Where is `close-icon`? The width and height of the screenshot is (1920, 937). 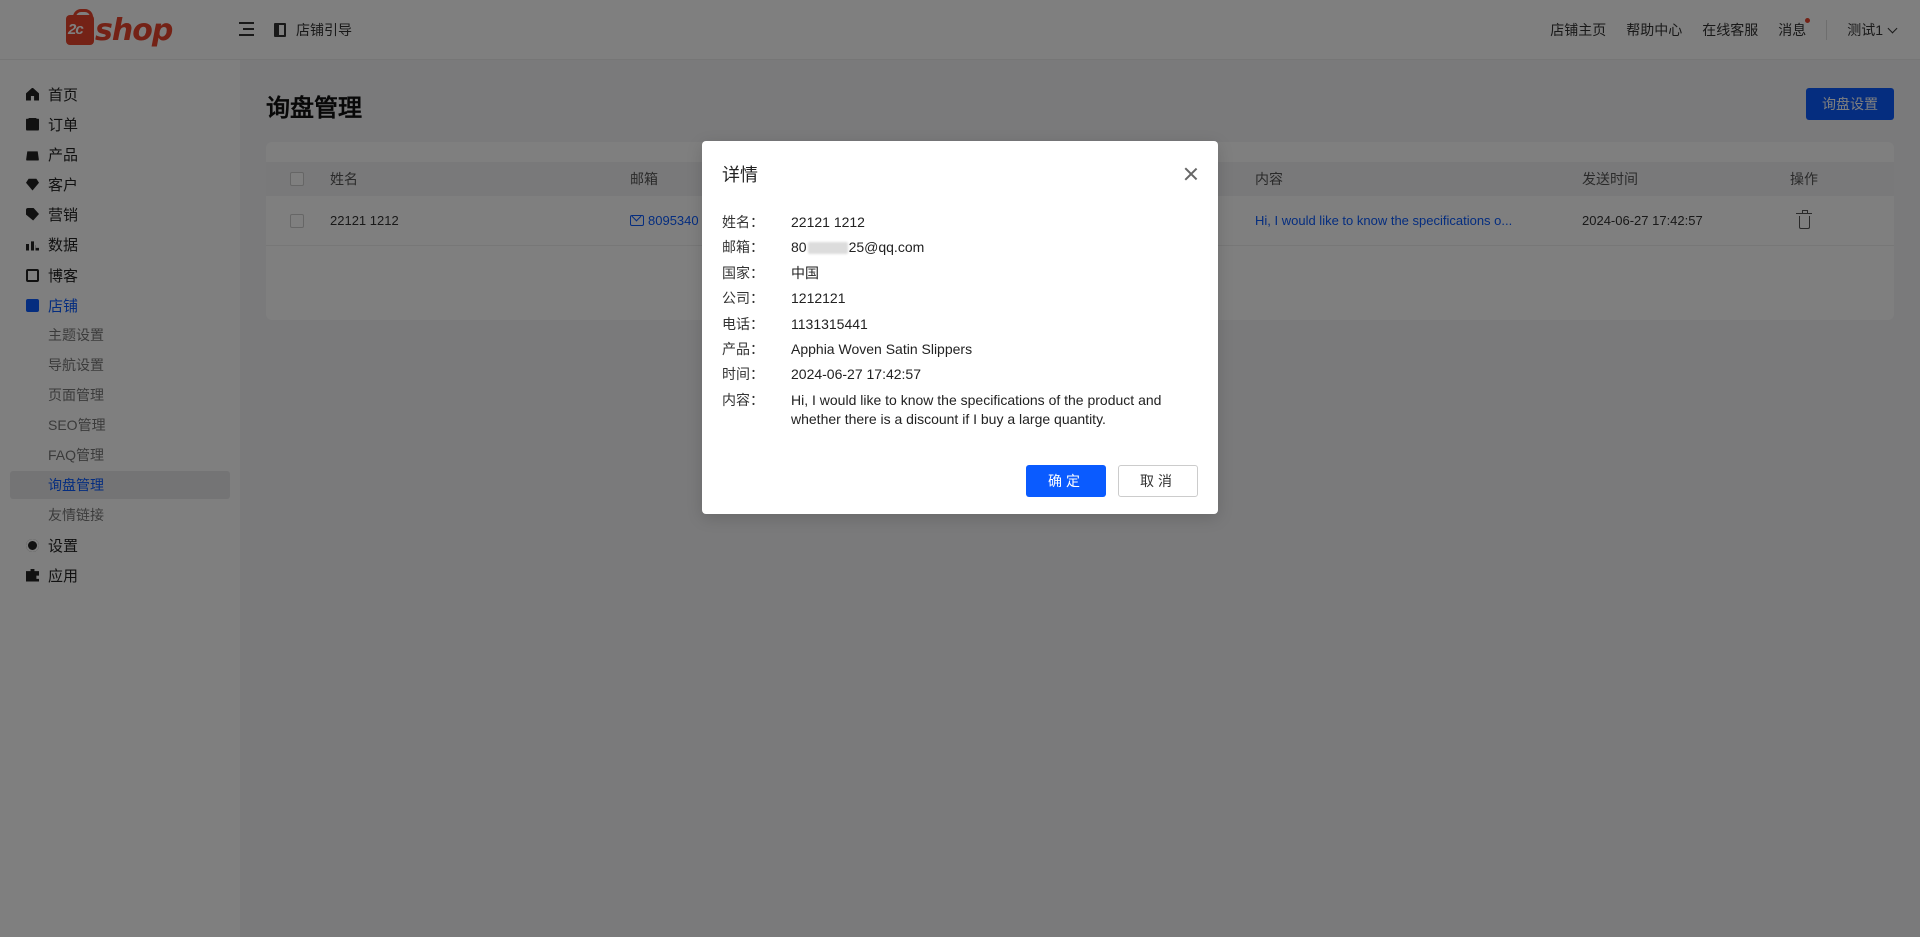 close-icon is located at coordinates (1191, 174).